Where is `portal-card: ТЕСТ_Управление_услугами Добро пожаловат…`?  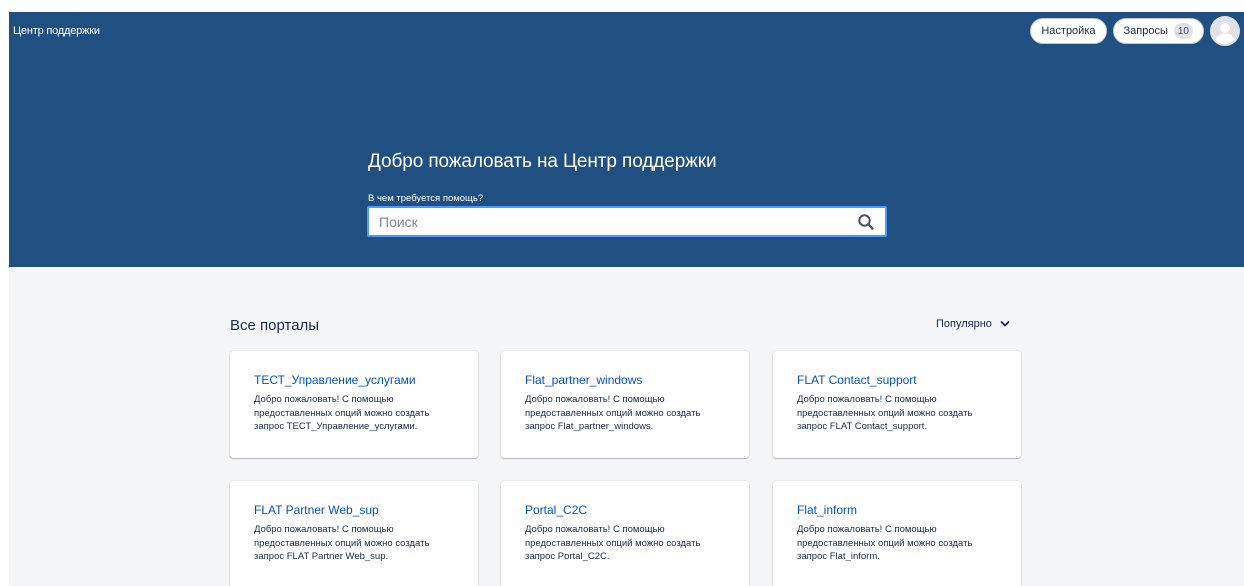 portal-card: ТЕСТ_Управление_услугами Добро пожаловат… is located at coordinates (354, 404).